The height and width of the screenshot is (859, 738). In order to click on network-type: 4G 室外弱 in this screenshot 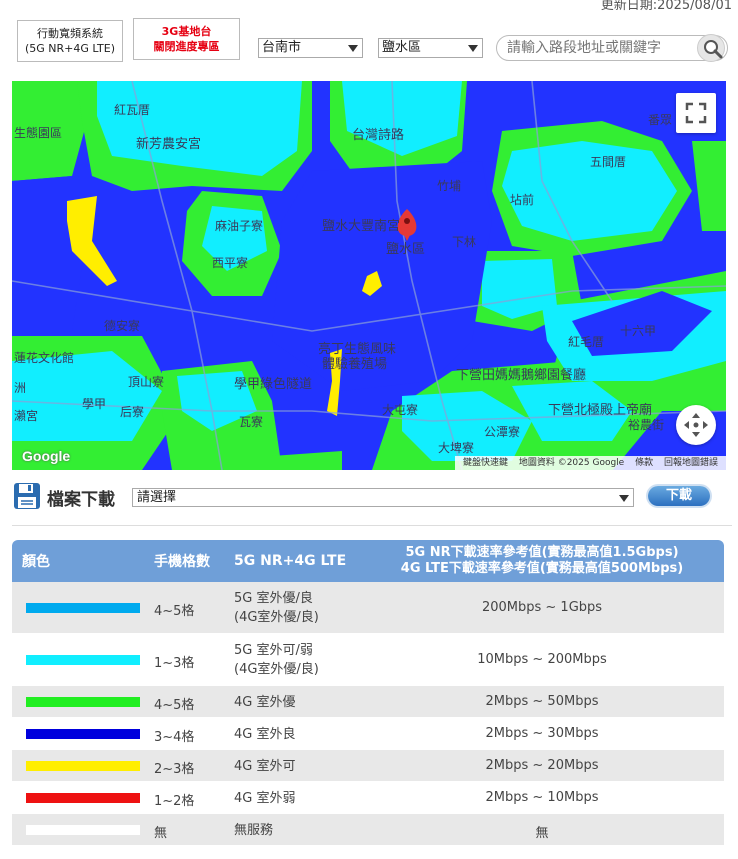, I will do `click(264, 798)`.